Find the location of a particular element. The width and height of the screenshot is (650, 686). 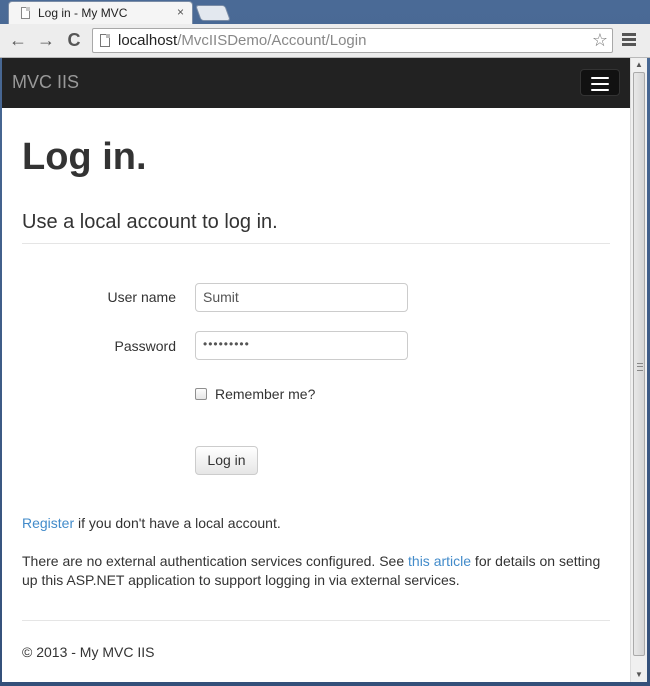

url-host: localhost is located at coordinates (148, 40).